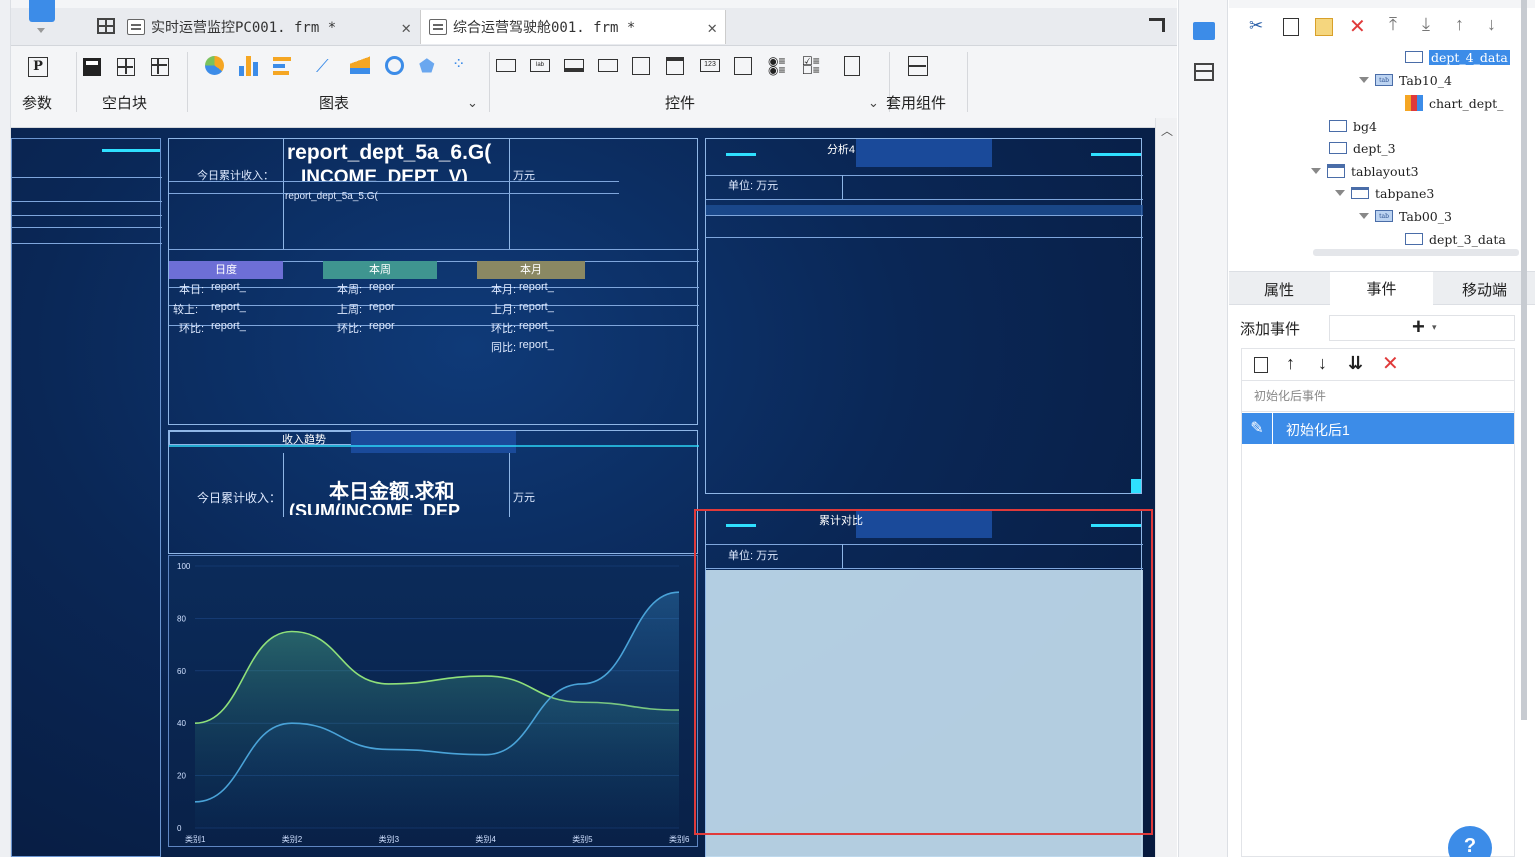 Image resolution: width=1535 pixels, height=857 pixels. What do you see at coordinates (433, 701) in the screenshot?
I see `income-chart: 100 80 60 40 20 0 类别1 类别2 类别3 类别4 类别5 类别6` at bounding box center [433, 701].